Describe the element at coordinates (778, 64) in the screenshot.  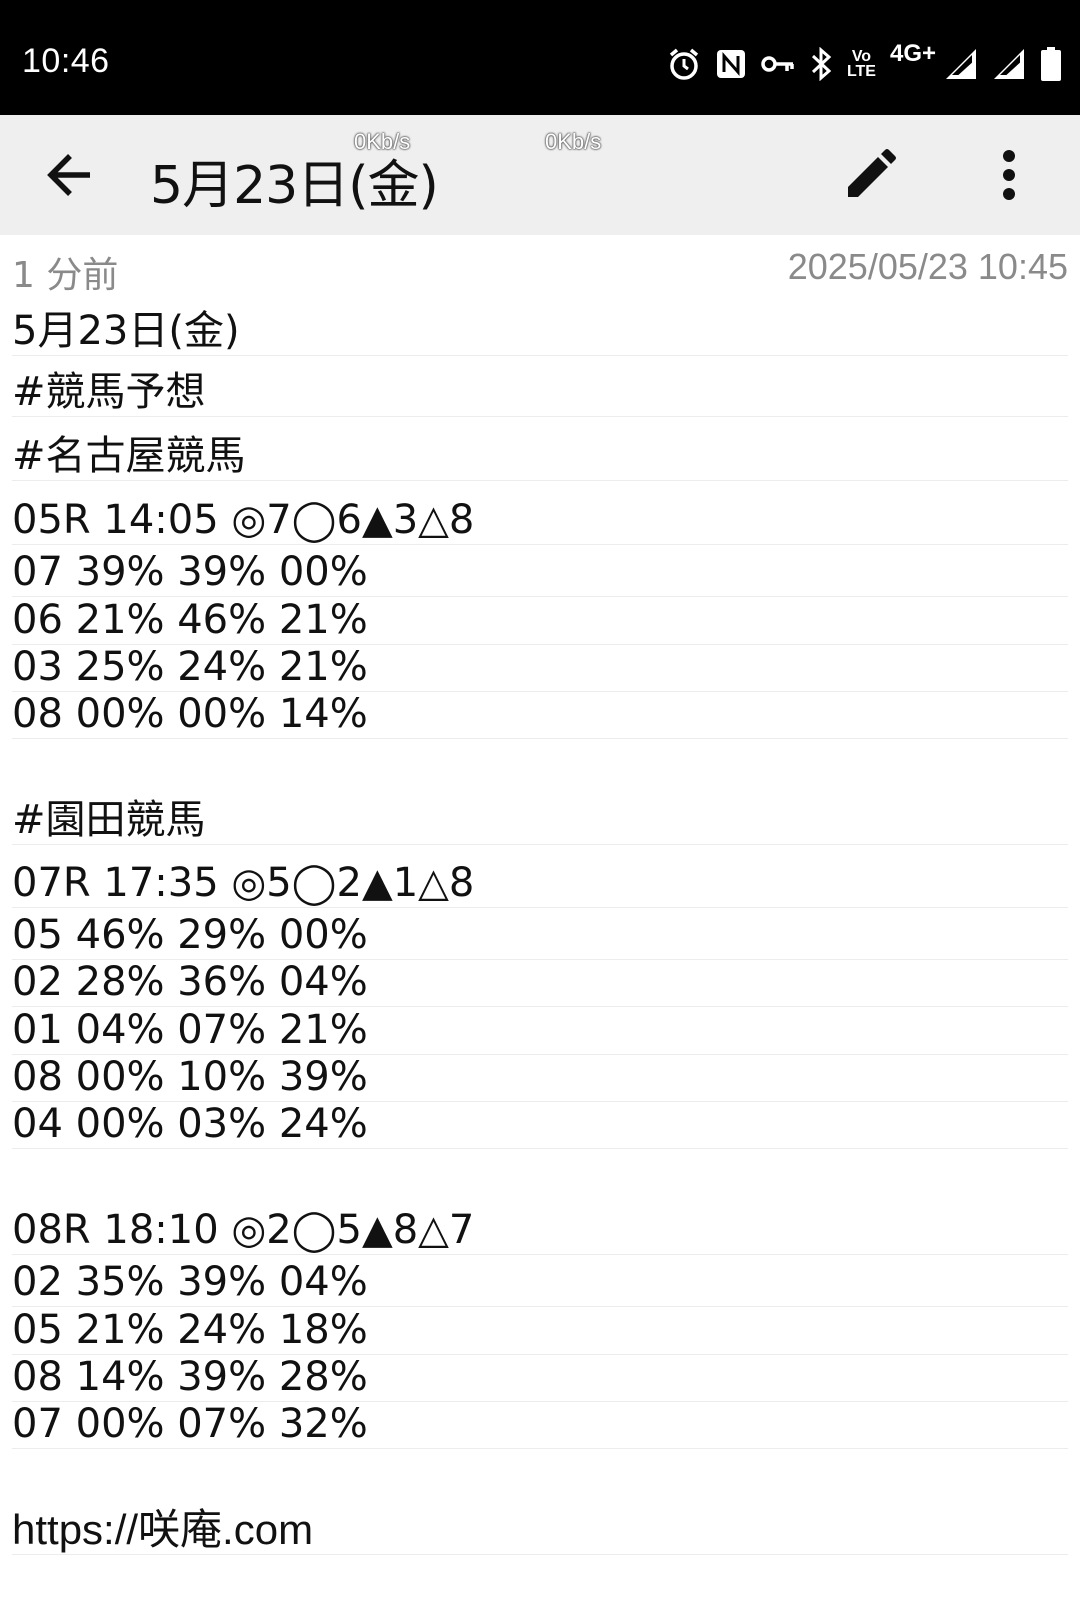
I see `vpn-key-icon` at that location.